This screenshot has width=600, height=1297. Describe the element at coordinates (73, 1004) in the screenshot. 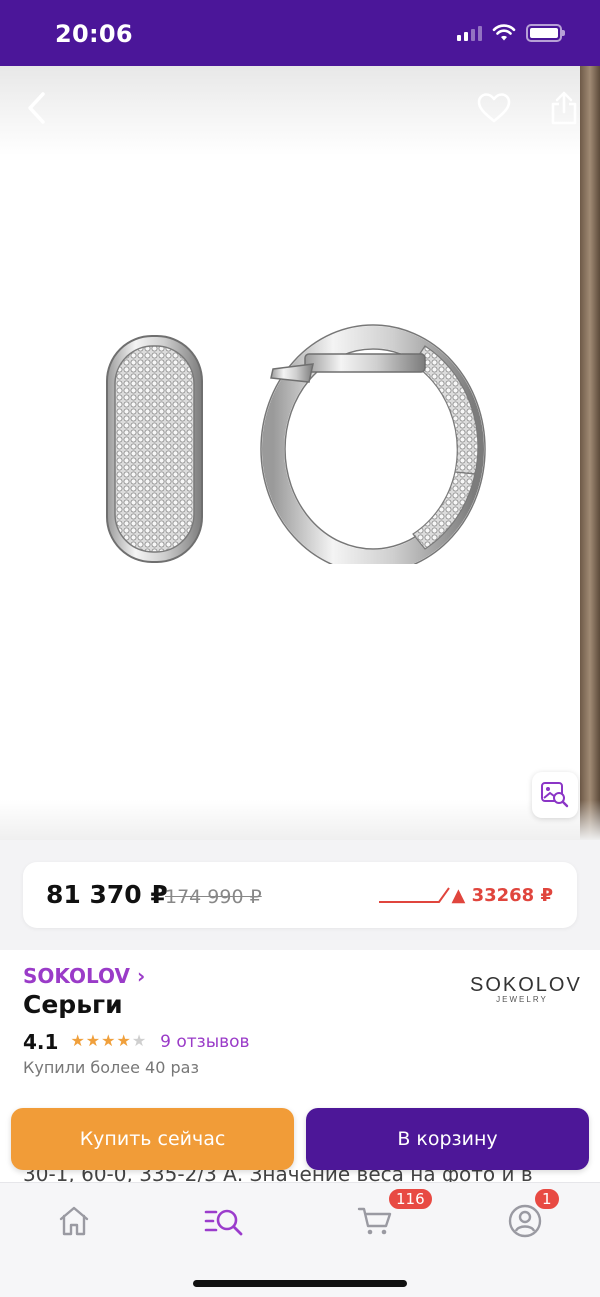

I see `product-title: Серьги` at that location.